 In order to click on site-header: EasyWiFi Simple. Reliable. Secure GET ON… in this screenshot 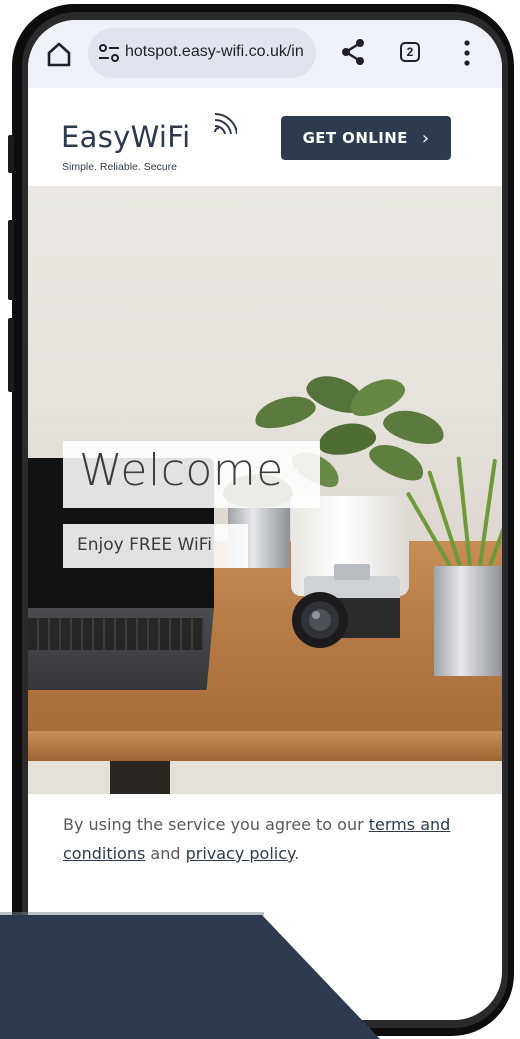, I will do `click(265, 137)`.